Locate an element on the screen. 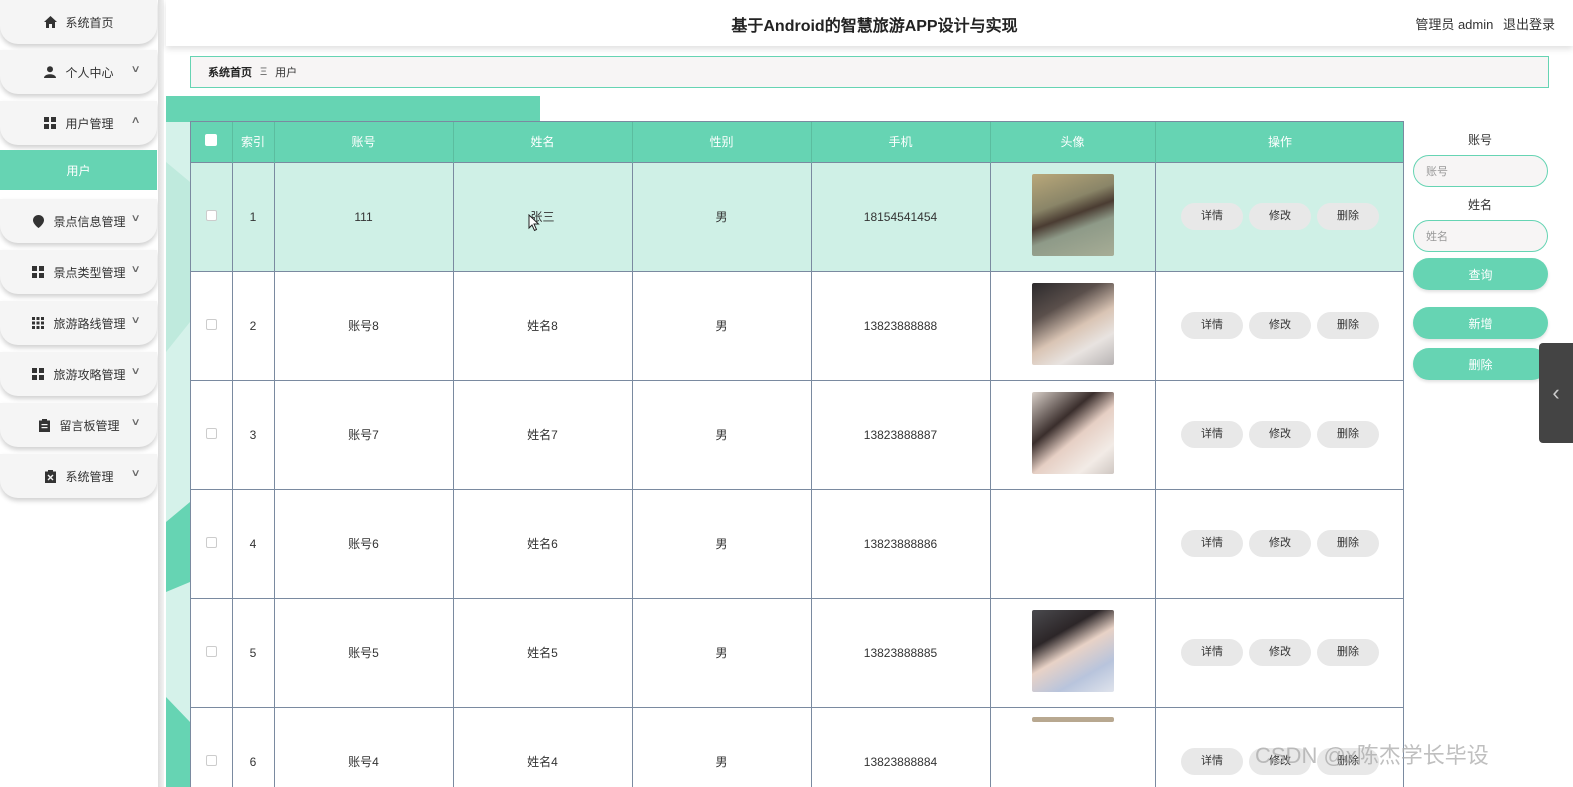 The width and height of the screenshot is (1573, 787). sidebar-subitem-label: 用户 is located at coordinates (78, 170).